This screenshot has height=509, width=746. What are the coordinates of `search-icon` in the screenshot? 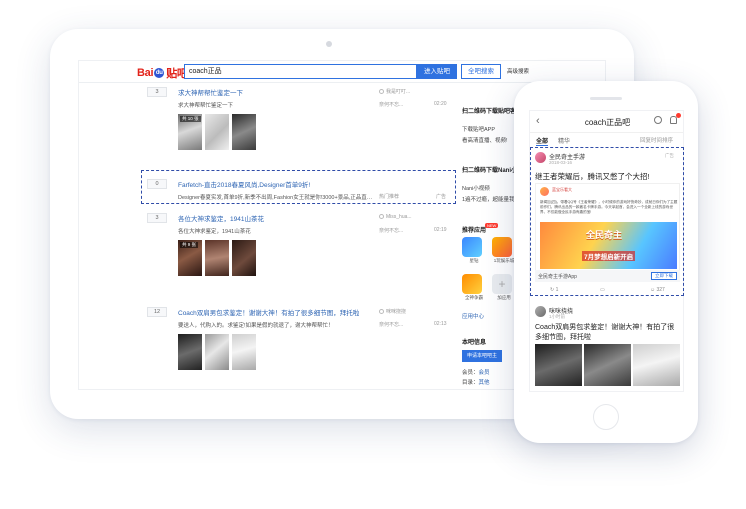 It's located at (658, 120).